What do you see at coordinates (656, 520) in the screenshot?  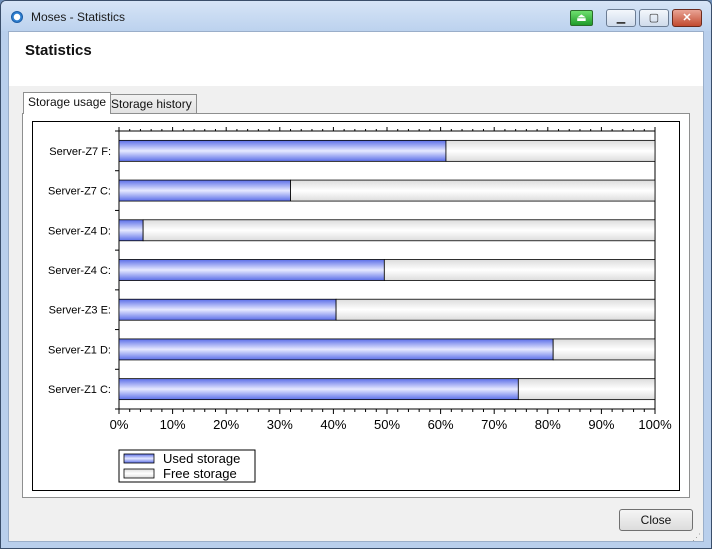 I see `close-button: Close` at bounding box center [656, 520].